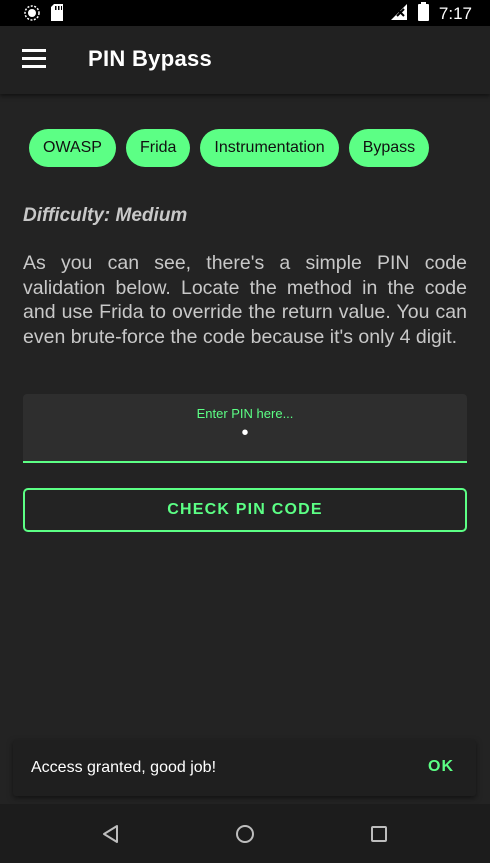 This screenshot has width=490, height=863. What do you see at coordinates (379, 834) in the screenshot?
I see `recents-icon` at bounding box center [379, 834].